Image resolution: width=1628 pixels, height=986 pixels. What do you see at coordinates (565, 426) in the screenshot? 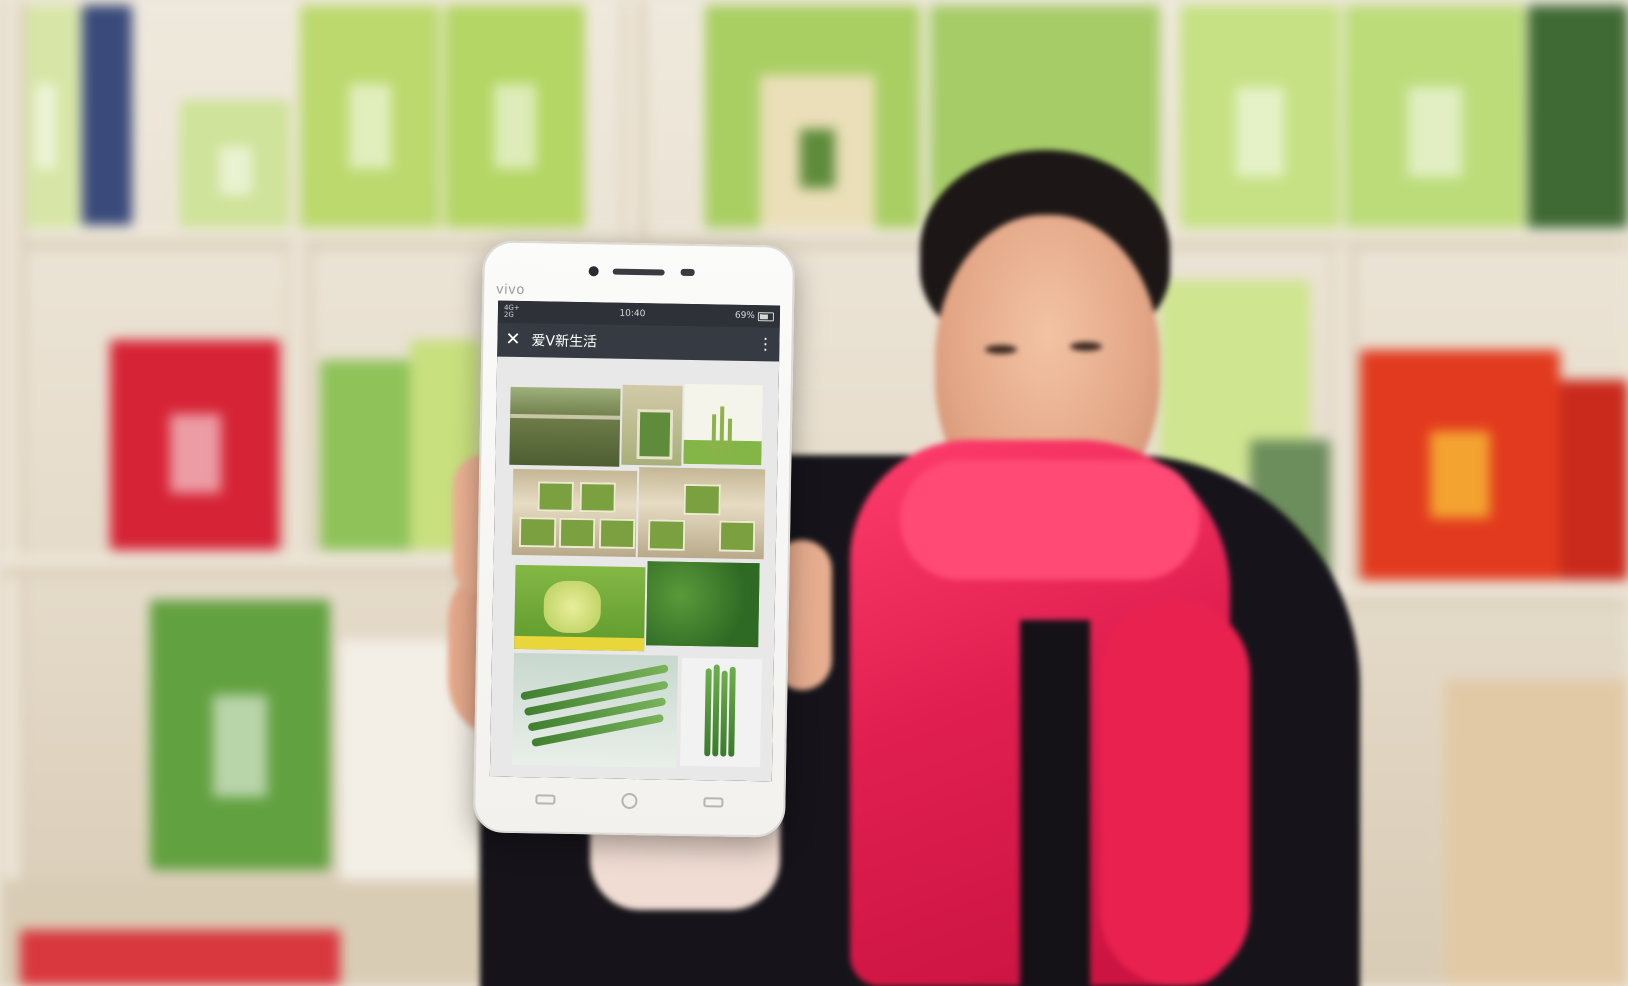
I see `gallery-image-asparagus-field` at bounding box center [565, 426].